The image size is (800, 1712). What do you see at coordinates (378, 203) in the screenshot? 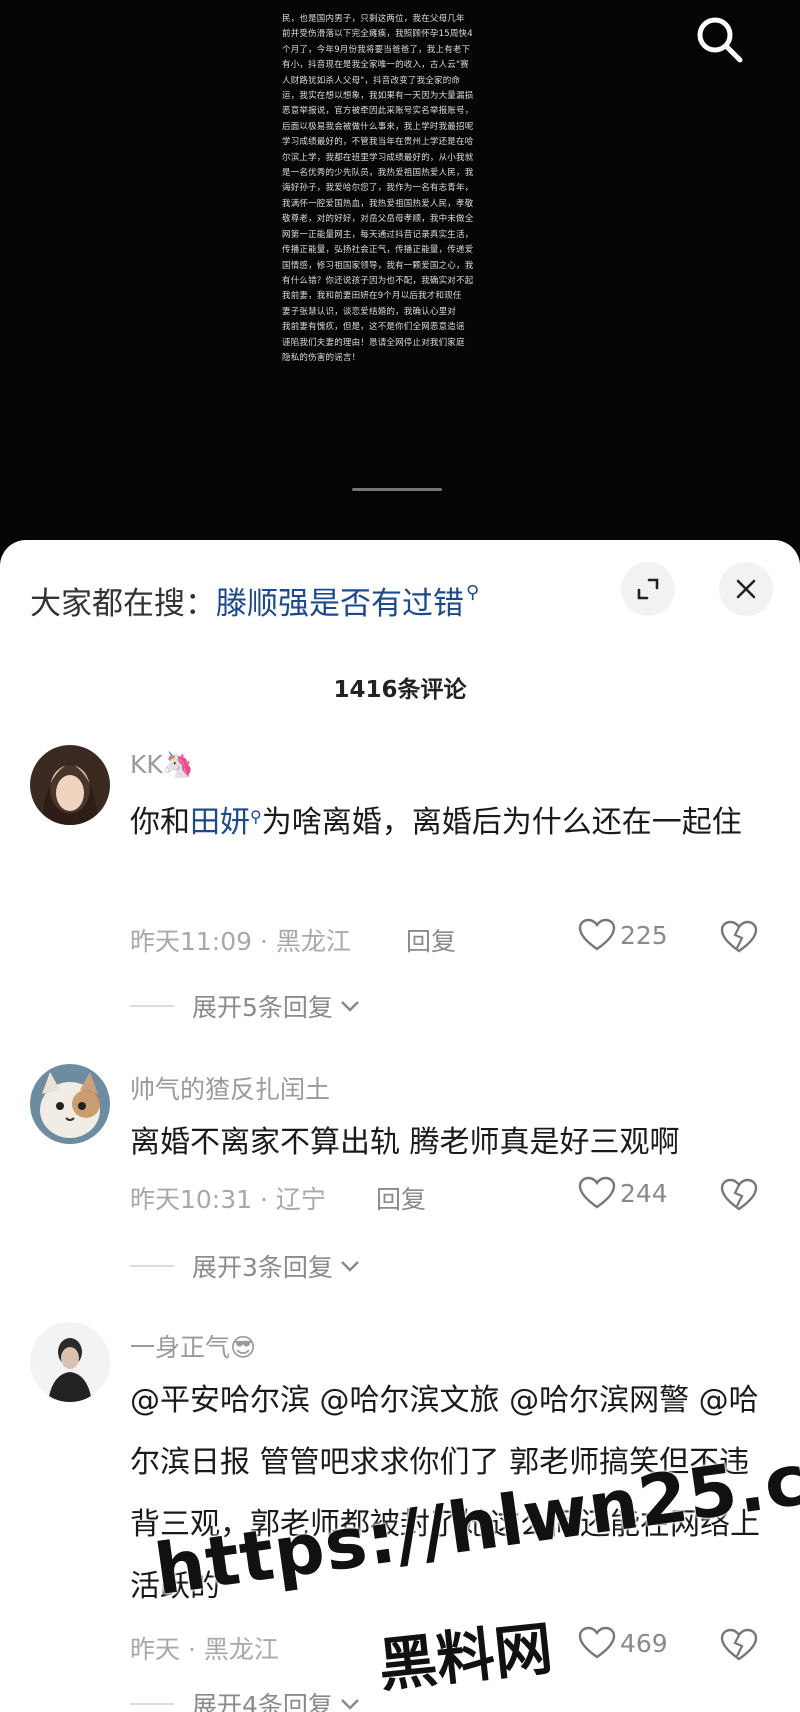
I see `document-line: 我满怀一腔爱国热血，我热爱祖国热爱人民，孝敬` at bounding box center [378, 203].